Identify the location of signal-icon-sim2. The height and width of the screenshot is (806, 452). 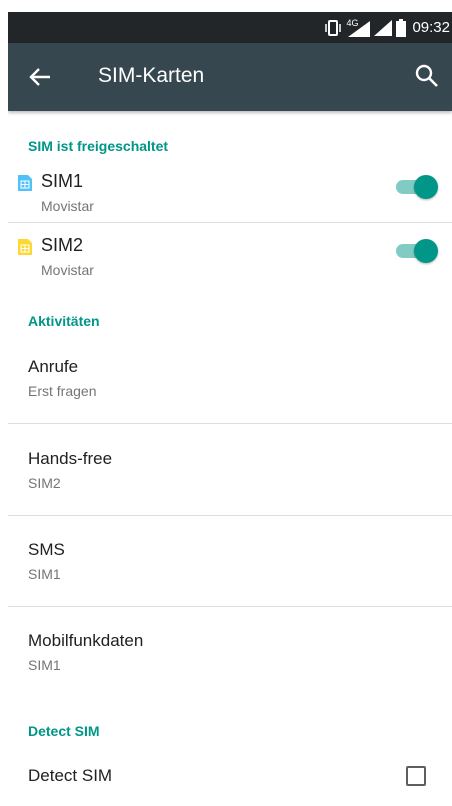
(383, 27).